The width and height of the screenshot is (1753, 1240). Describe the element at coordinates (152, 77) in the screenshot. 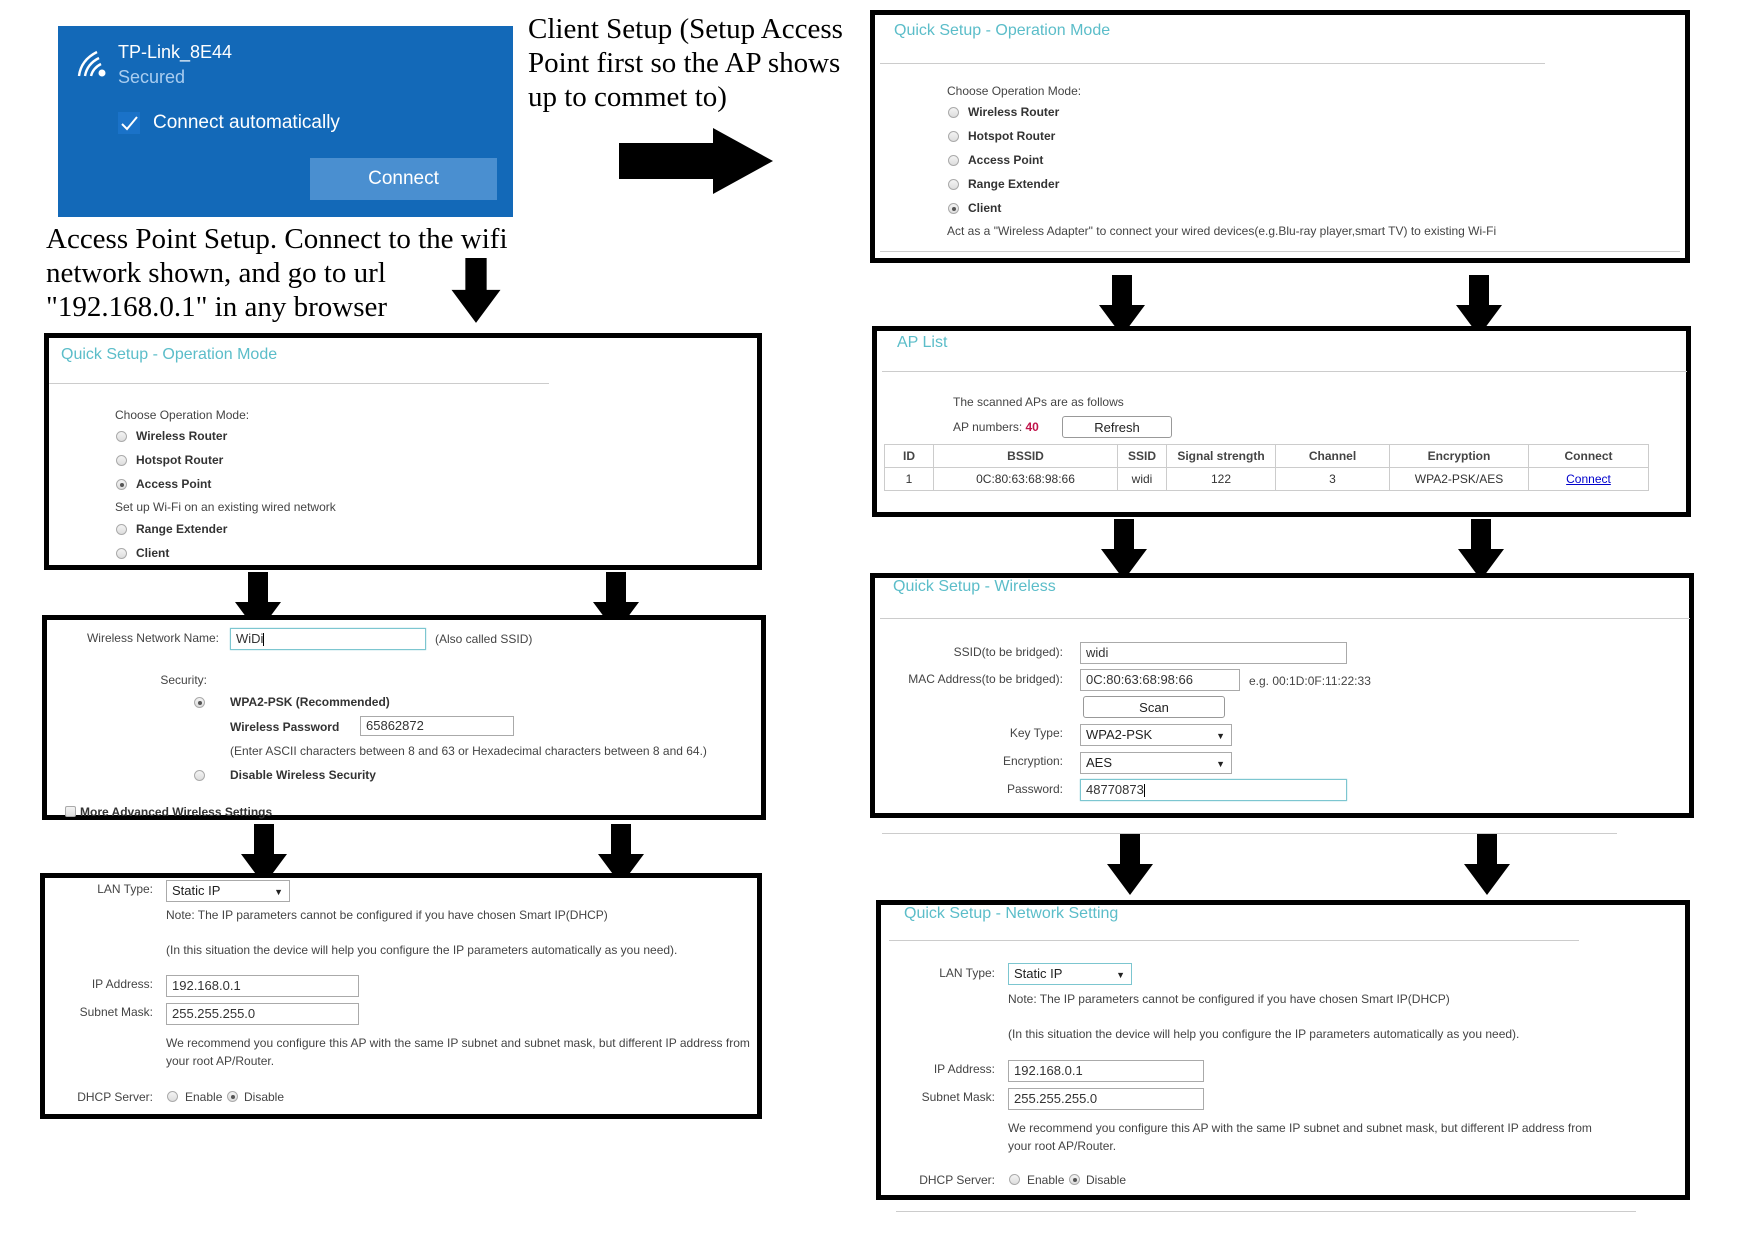

I see `network-status: Secured` at that location.